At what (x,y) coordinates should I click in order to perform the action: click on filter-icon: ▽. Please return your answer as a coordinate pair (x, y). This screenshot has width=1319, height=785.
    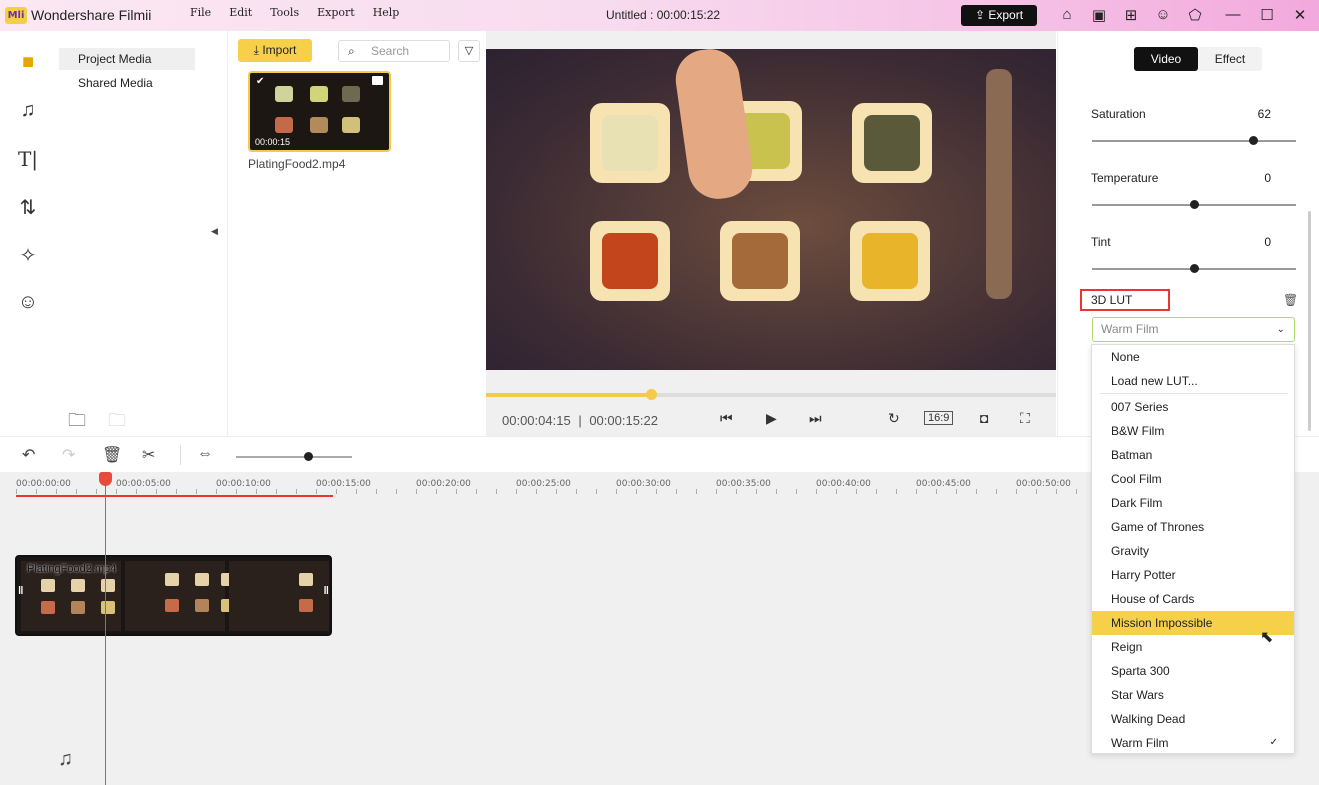
    Looking at the image, I should click on (469, 51).